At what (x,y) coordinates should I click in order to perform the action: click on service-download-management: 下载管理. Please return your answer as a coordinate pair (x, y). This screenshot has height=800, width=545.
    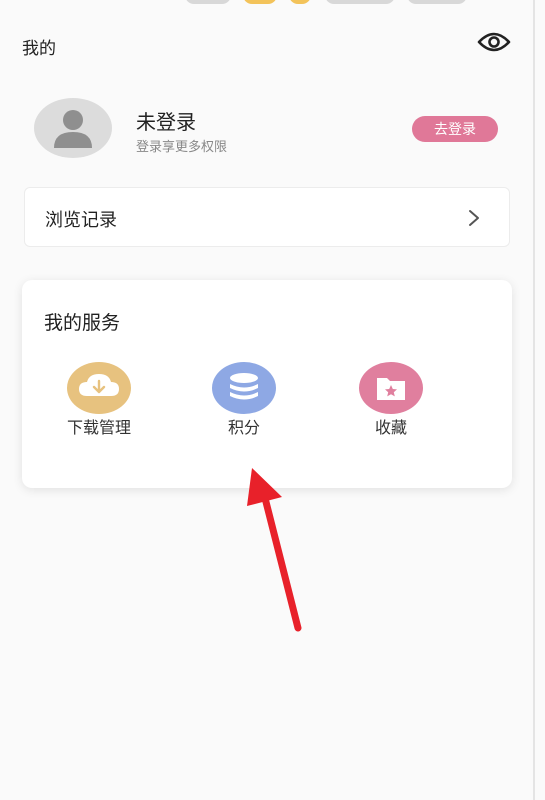
    Looking at the image, I should click on (99, 400).